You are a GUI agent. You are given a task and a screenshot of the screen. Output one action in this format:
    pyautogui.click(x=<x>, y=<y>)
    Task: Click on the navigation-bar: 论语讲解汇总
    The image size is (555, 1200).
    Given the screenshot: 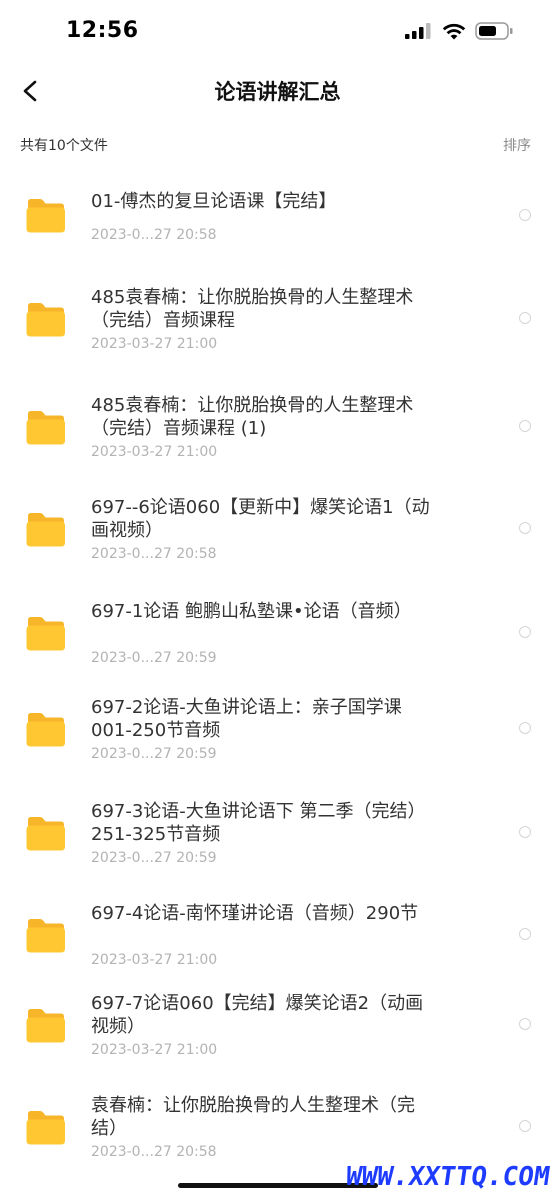 What is the action you would take?
    pyautogui.click(x=277, y=91)
    